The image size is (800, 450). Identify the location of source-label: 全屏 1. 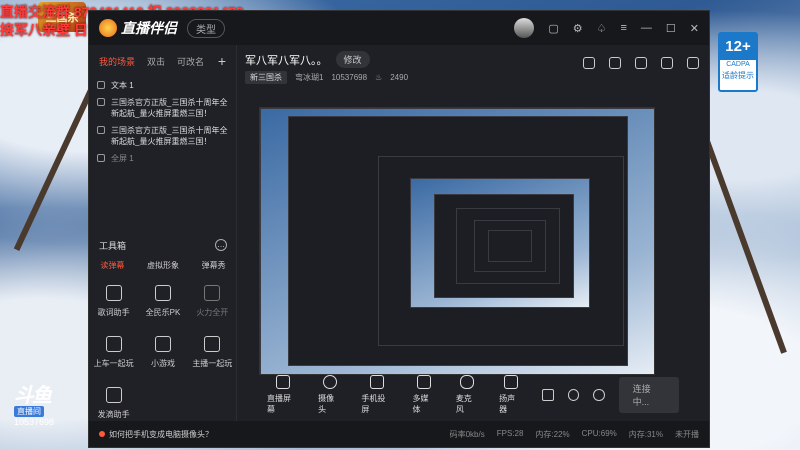
(122, 158).